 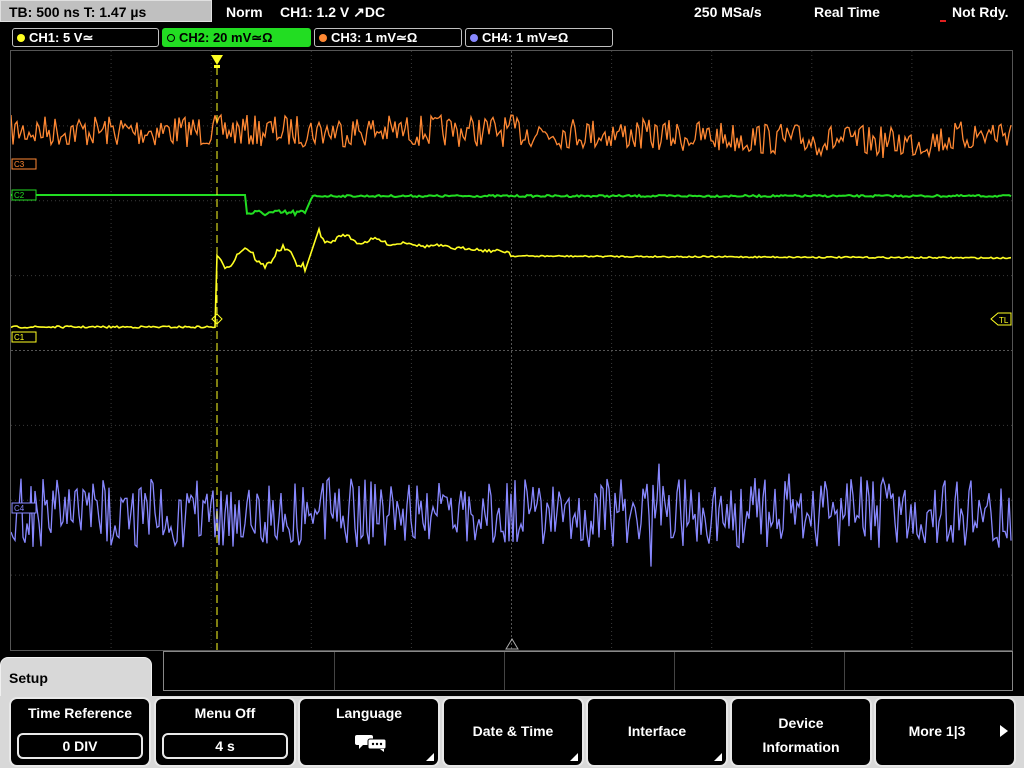 I want to click on device-information-line2: Information, so click(x=801, y=747).